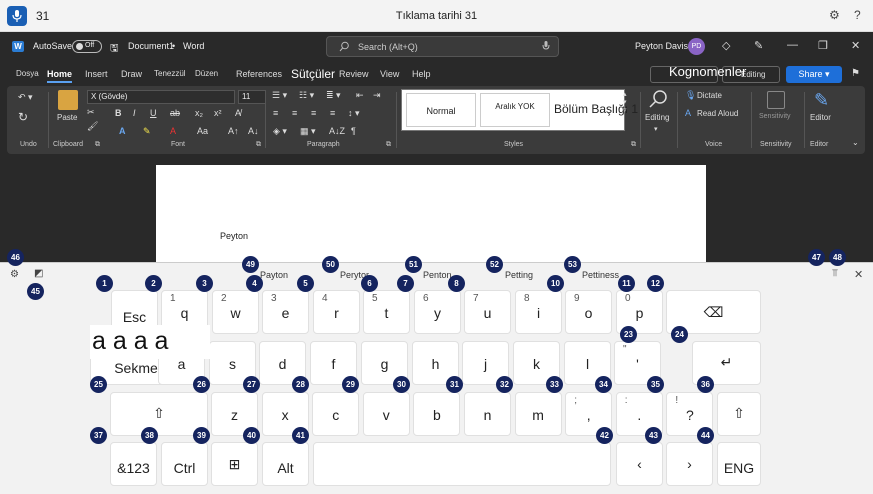 The image size is (873, 494). I want to click on tab-layout: Düzen, so click(206, 73).